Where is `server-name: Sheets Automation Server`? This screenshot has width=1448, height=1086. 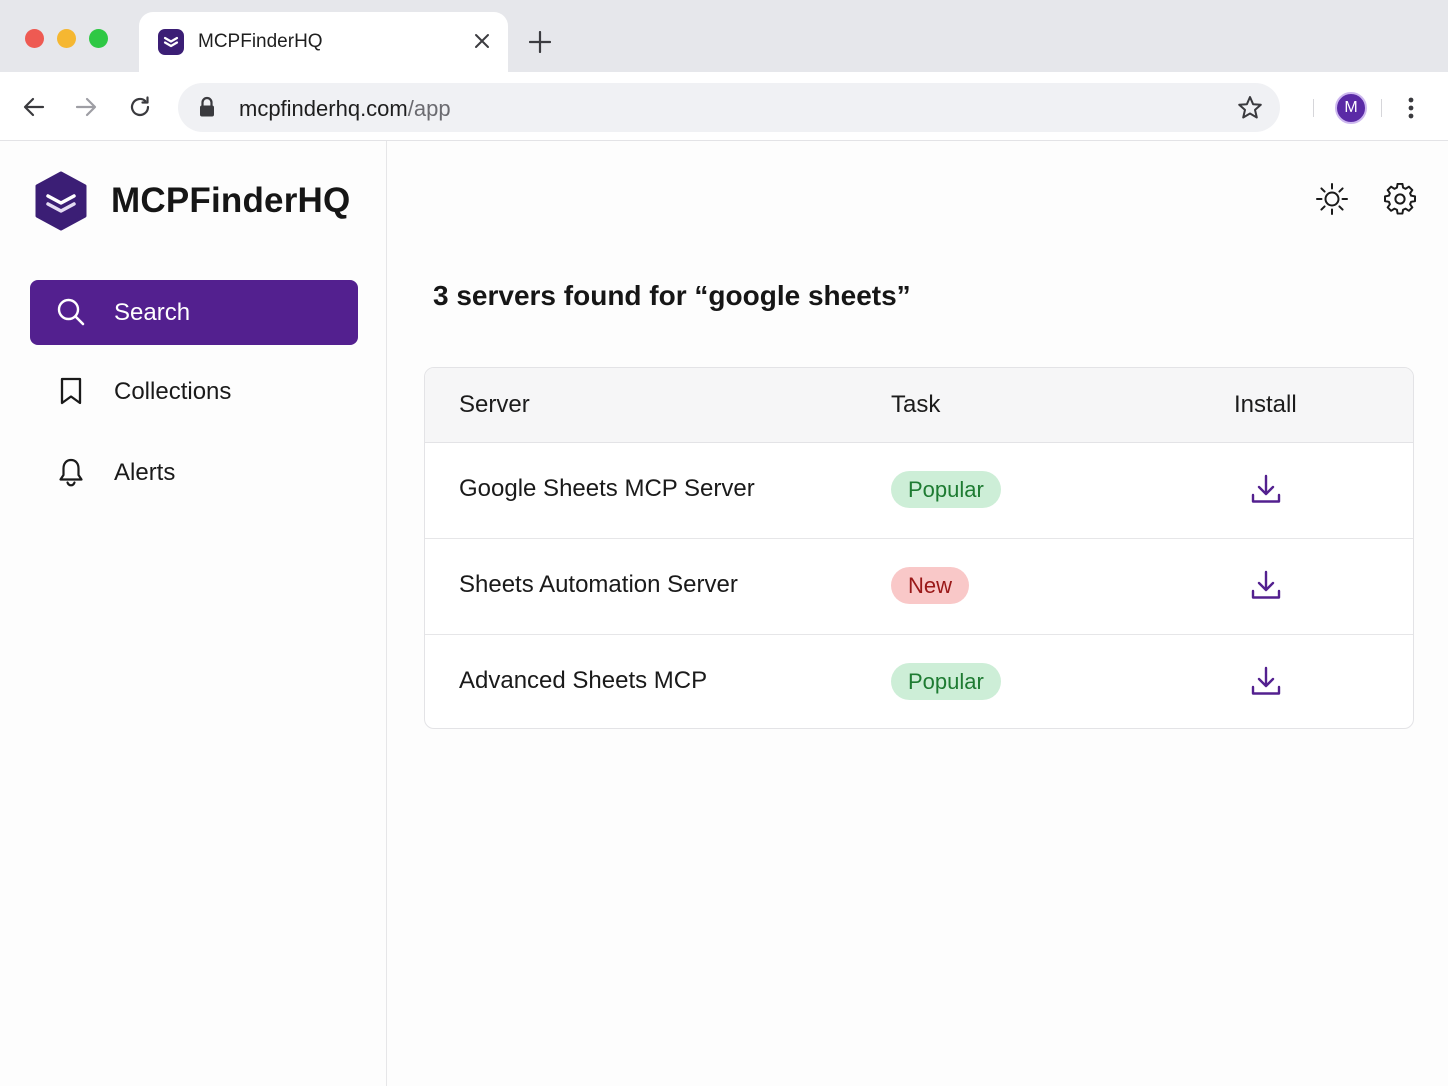 server-name: Sheets Automation Server is located at coordinates (598, 584).